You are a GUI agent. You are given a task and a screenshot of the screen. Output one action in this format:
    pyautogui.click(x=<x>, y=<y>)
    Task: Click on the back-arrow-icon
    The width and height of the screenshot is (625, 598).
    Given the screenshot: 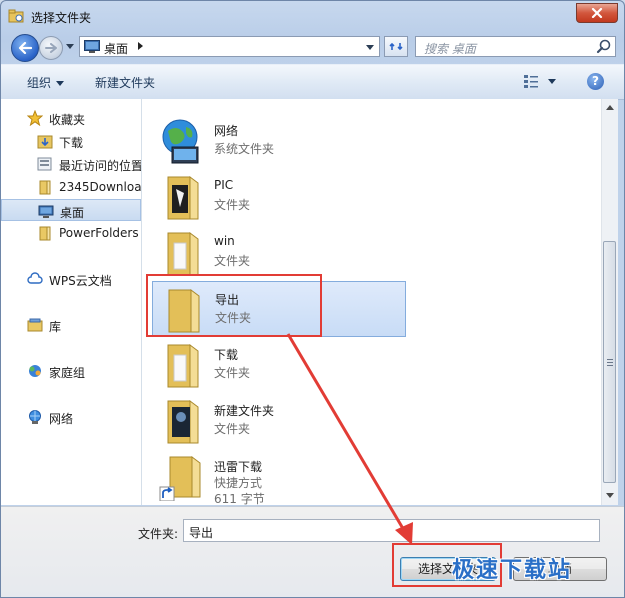 What is the action you would take?
    pyautogui.click(x=25, y=48)
    